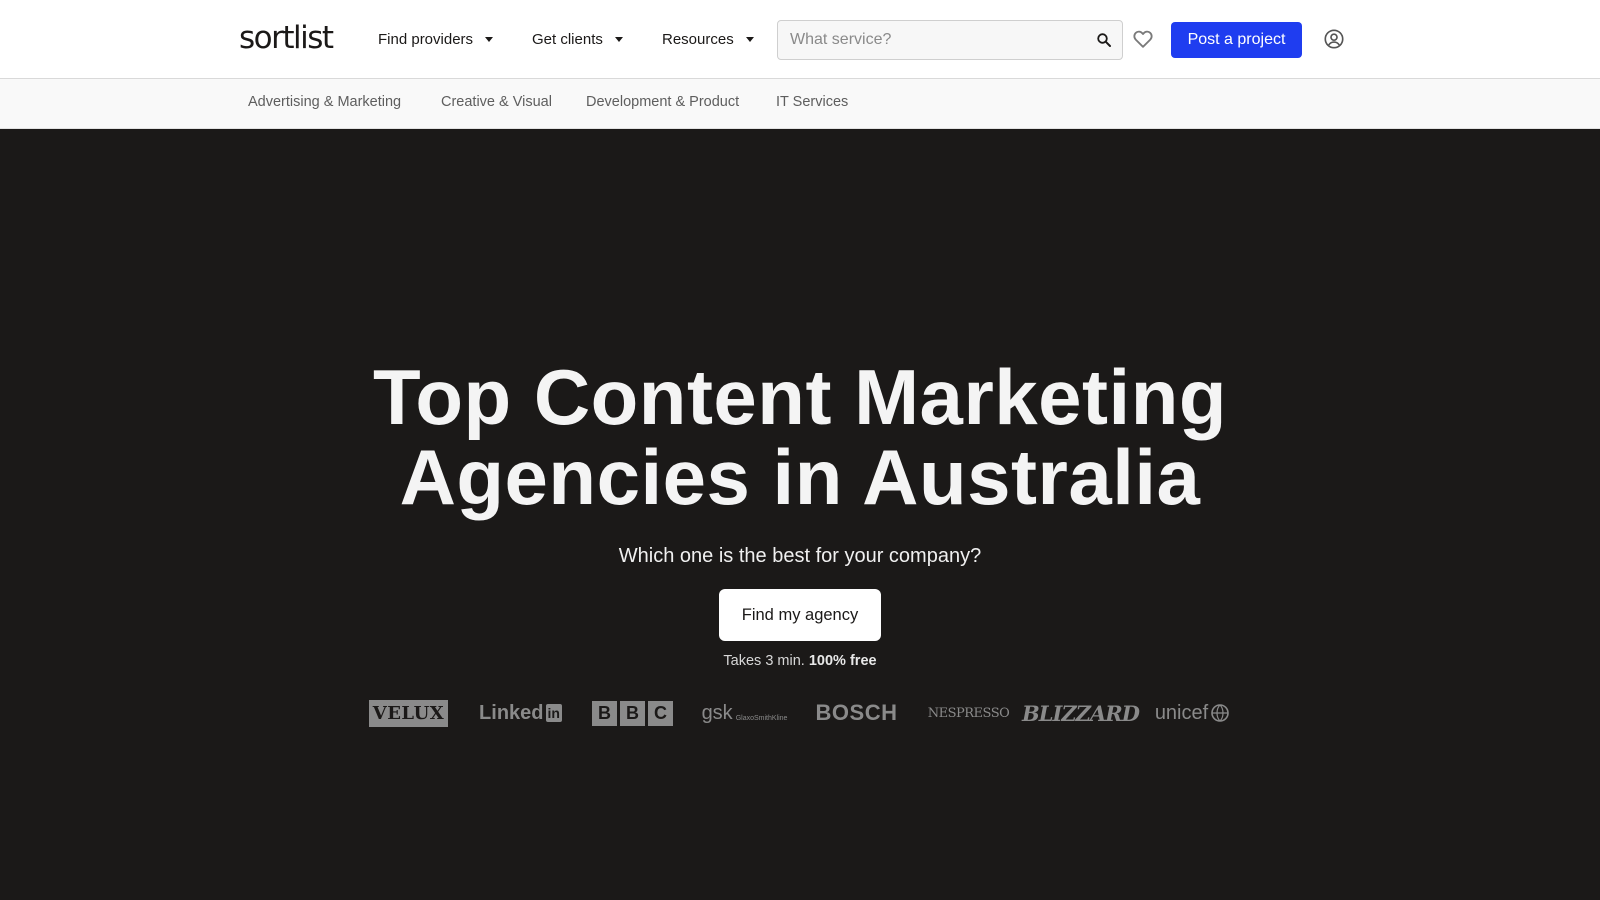  I want to click on blizzard-logo: BLIZZARD, so click(1081, 713).